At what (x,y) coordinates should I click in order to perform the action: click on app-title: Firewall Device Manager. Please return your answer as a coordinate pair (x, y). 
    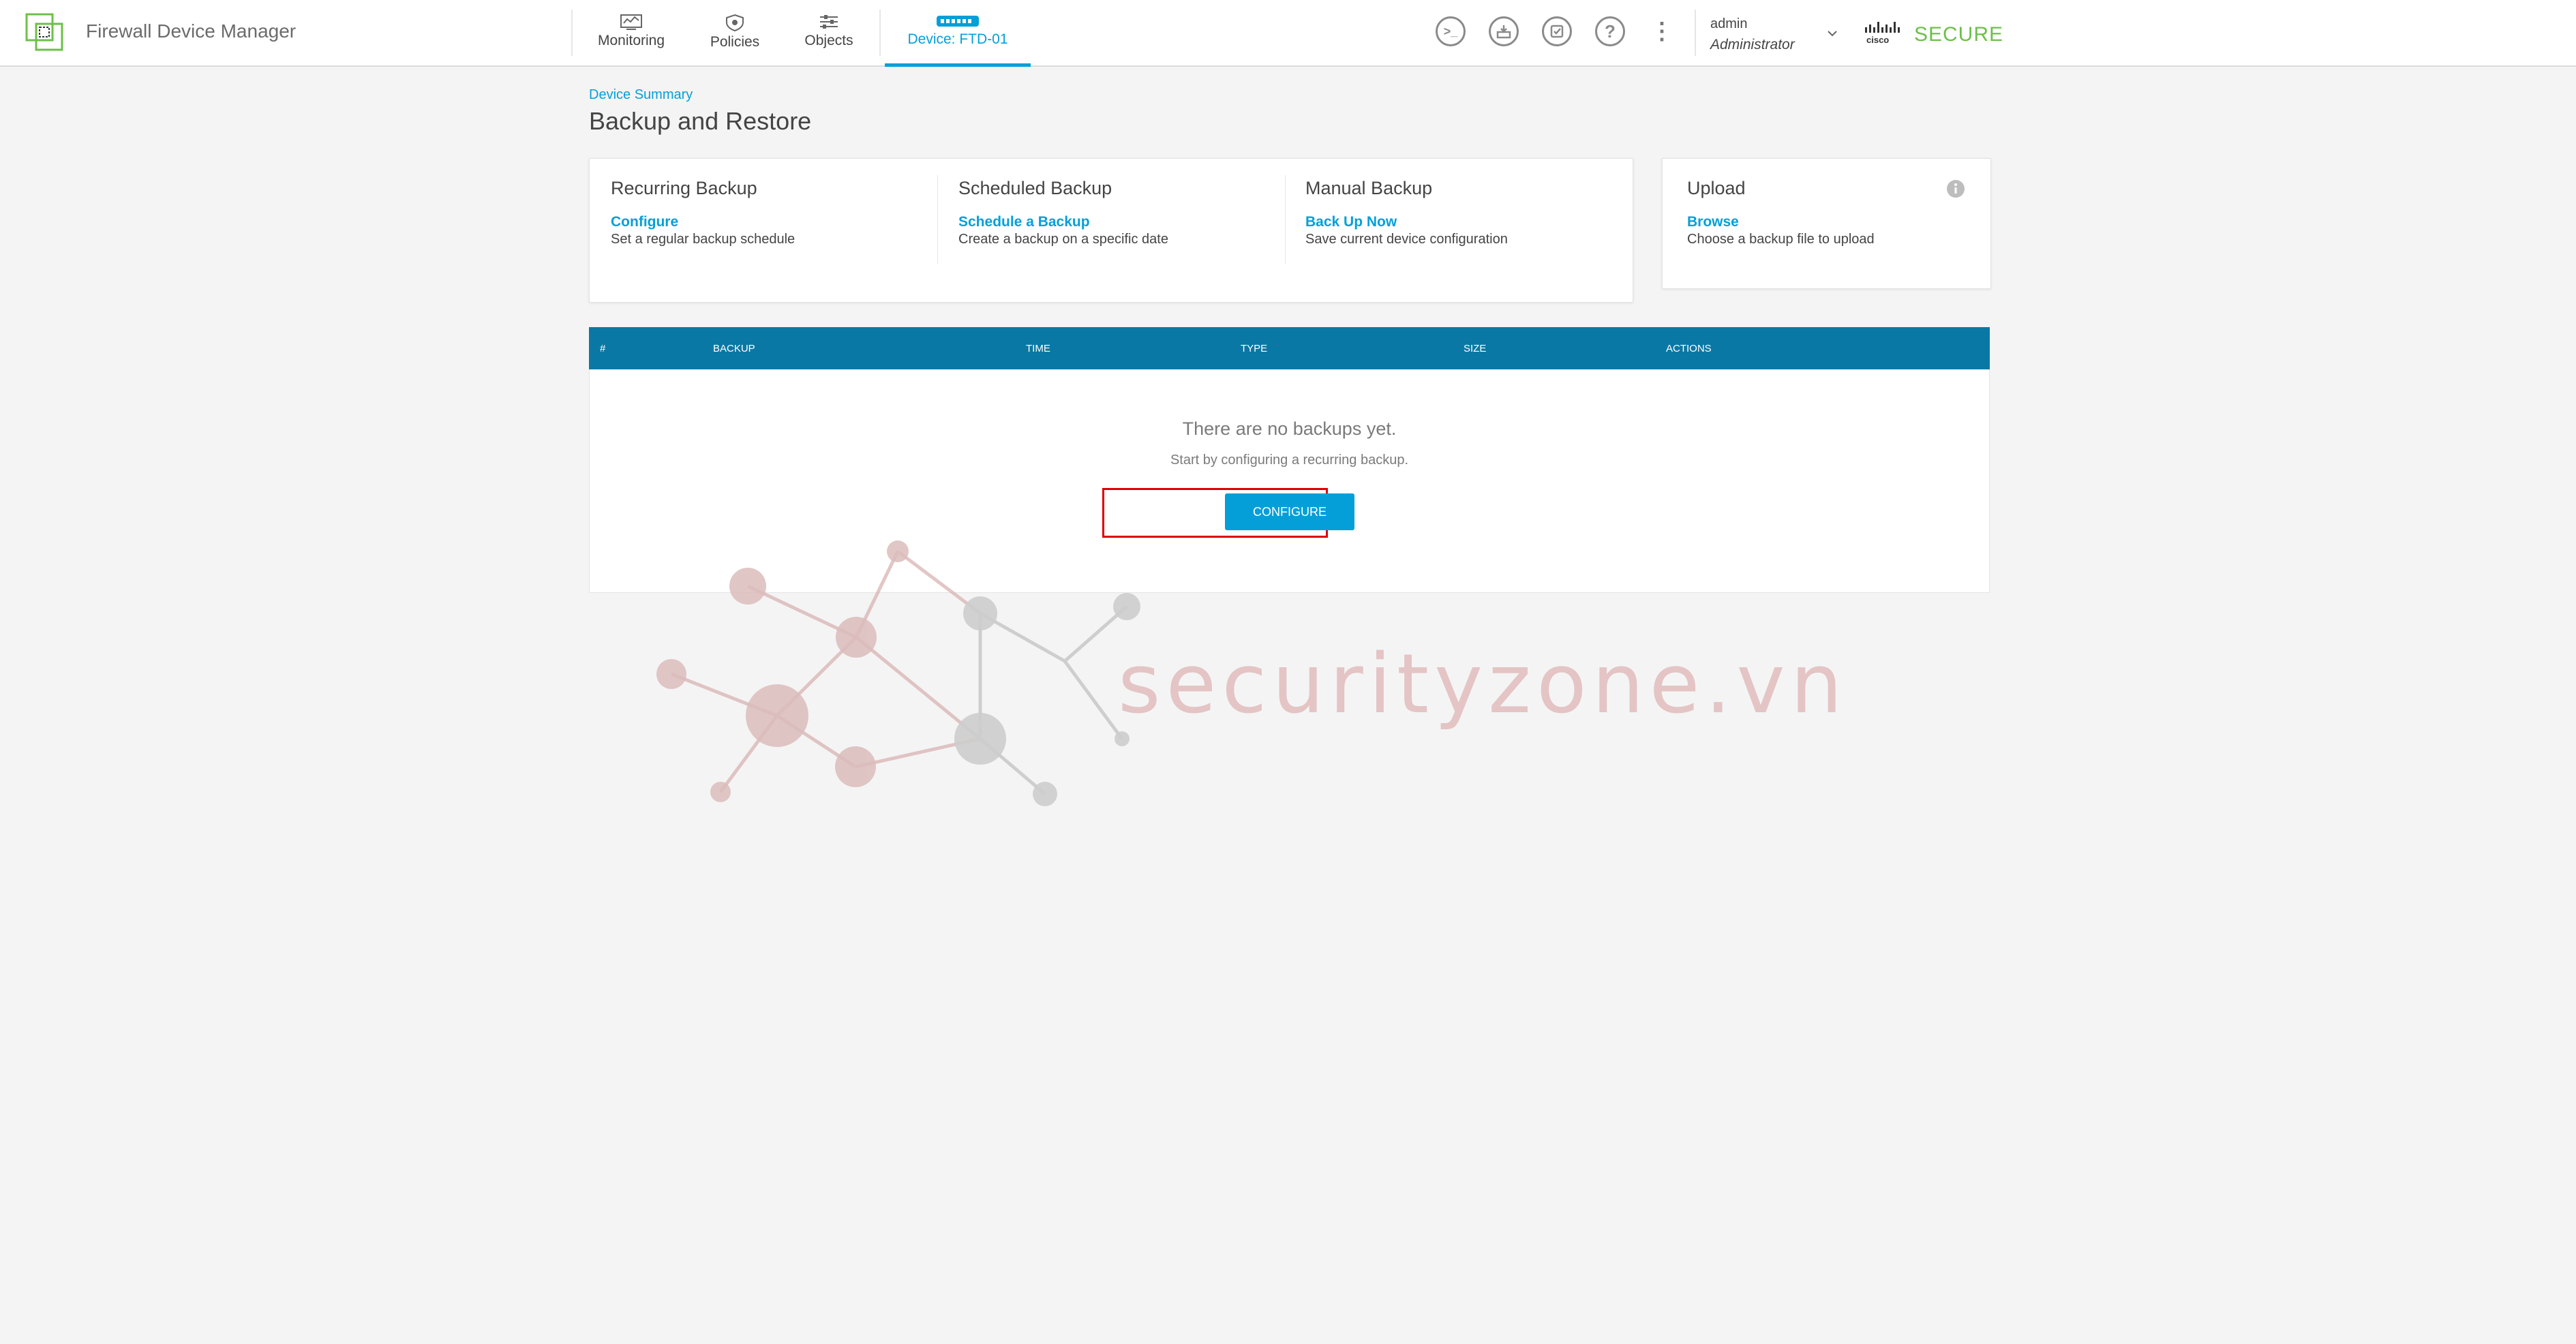
    Looking at the image, I should click on (192, 31).